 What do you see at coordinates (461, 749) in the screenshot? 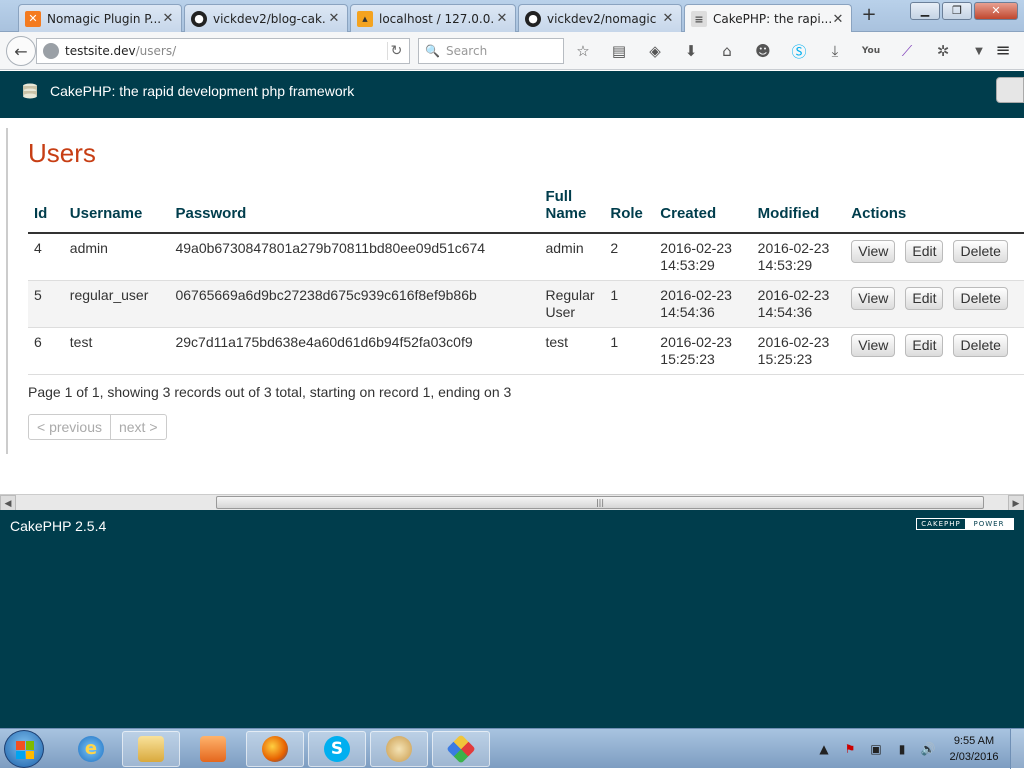
I see `app-taskbar-icon` at bounding box center [461, 749].